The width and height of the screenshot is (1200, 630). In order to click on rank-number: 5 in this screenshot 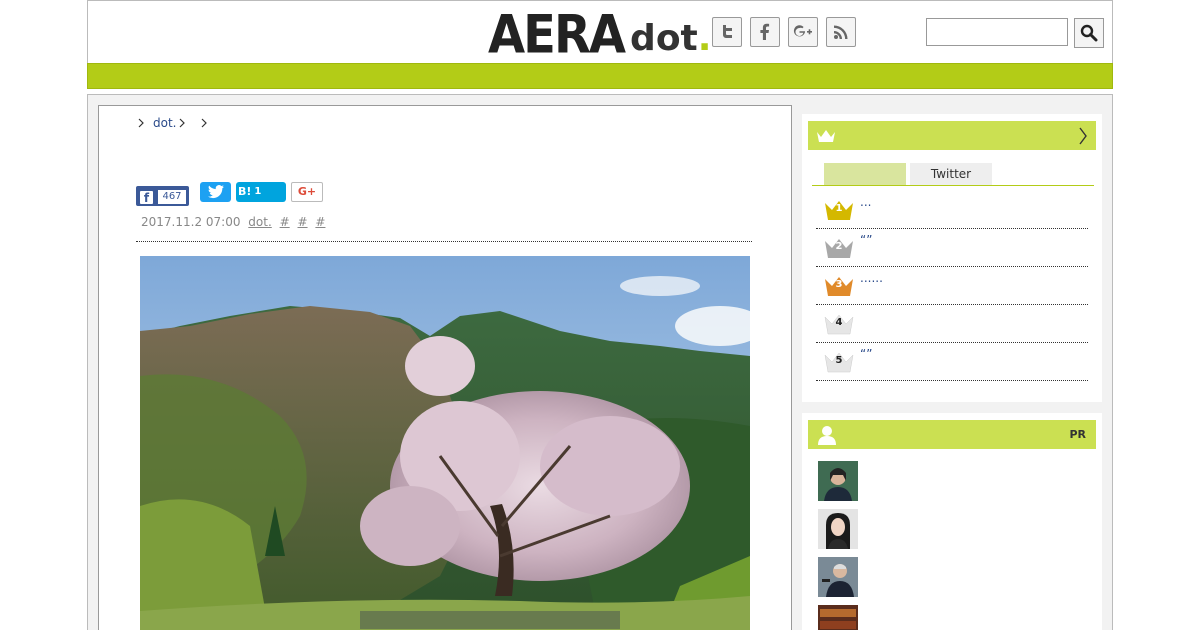, I will do `click(839, 360)`.